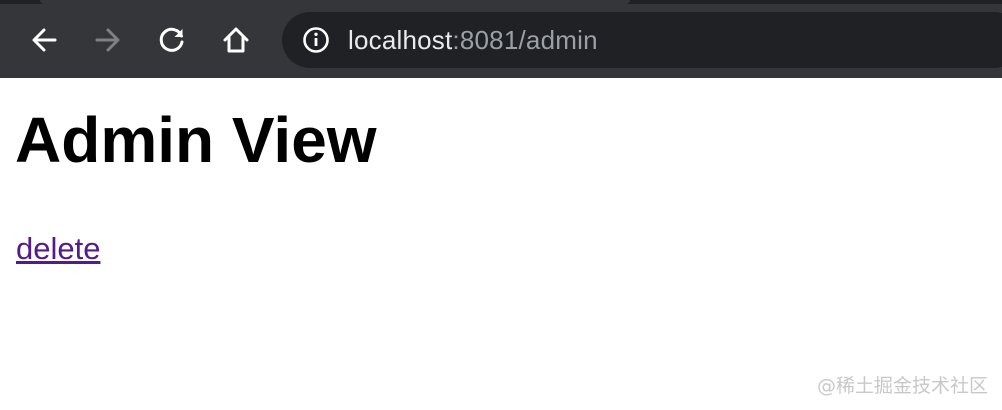  Describe the element at coordinates (525, 40) in the screenshot. I see `url-path: :8081/admin` at that location.